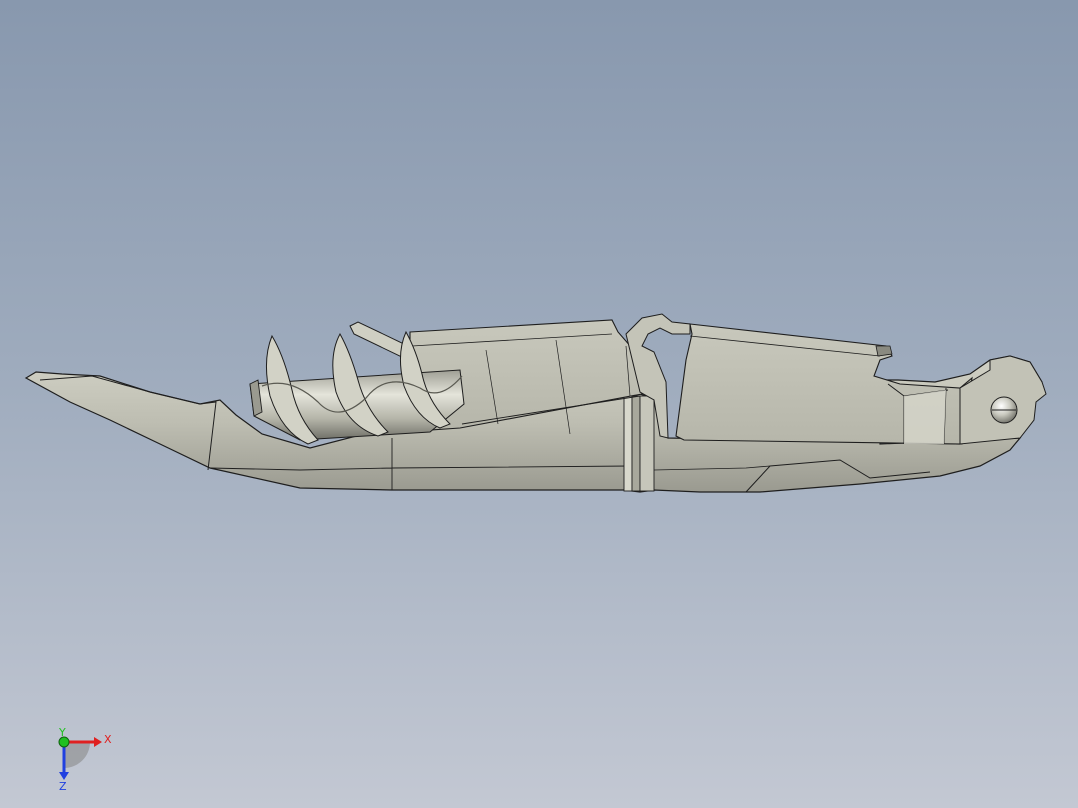  What do you see at coordinates (62, 733) in the screenshot?
I see `y-axis-label: Y` at bounding box center [62, 733].